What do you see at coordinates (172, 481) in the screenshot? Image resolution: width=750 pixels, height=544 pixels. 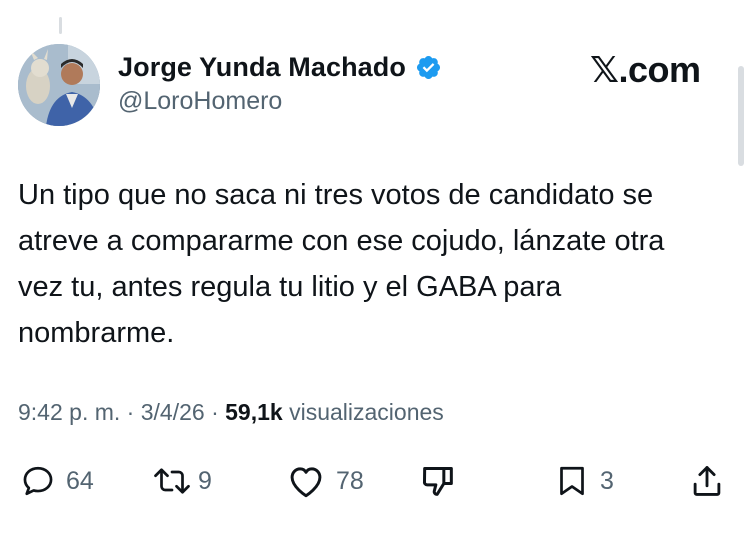 I see `repost-icon` at bounding box center [172, 481].